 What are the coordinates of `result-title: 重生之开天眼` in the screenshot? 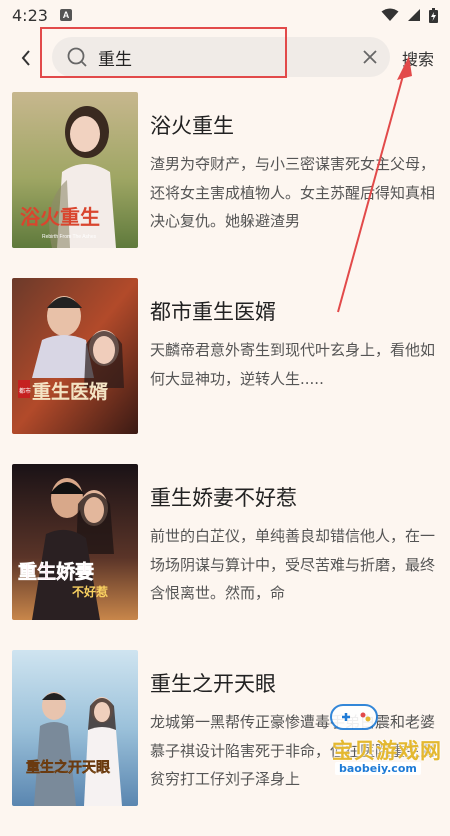 It's located at (213, 684).